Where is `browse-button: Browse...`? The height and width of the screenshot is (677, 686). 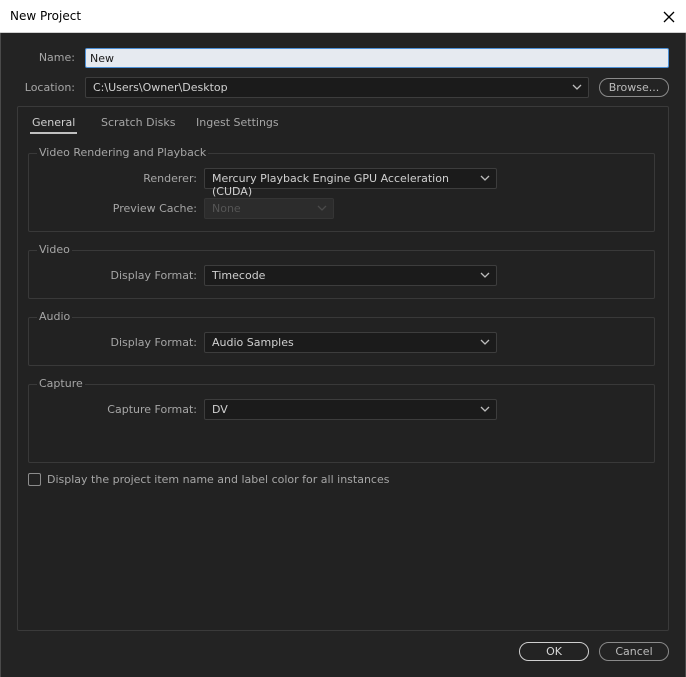 browse-button: Browse... is located at coordinates (634, 87).